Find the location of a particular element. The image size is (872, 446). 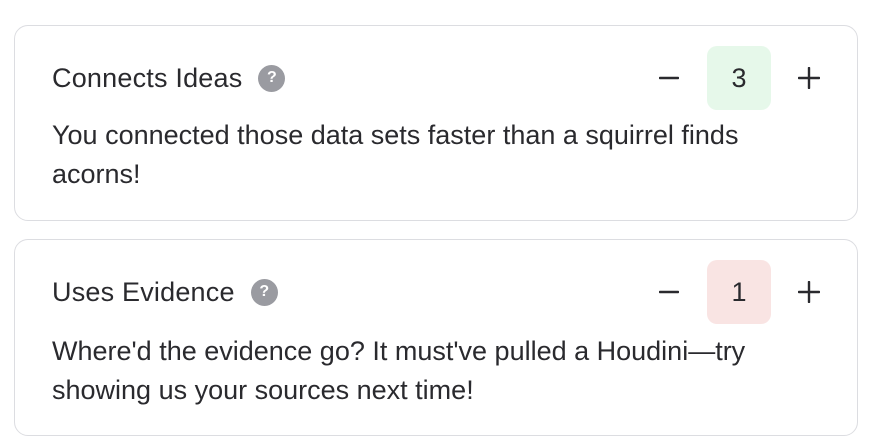

criterion-title: Connects Ideas is located at coordinates (147, 77).